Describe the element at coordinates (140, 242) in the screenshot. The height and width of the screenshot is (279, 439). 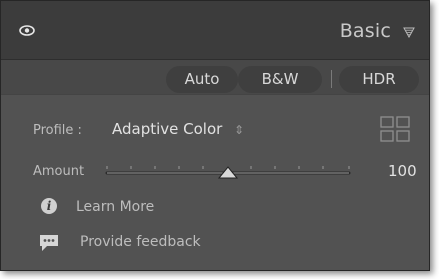
I see `provide-feedback-link: Provide feedback` at that location.